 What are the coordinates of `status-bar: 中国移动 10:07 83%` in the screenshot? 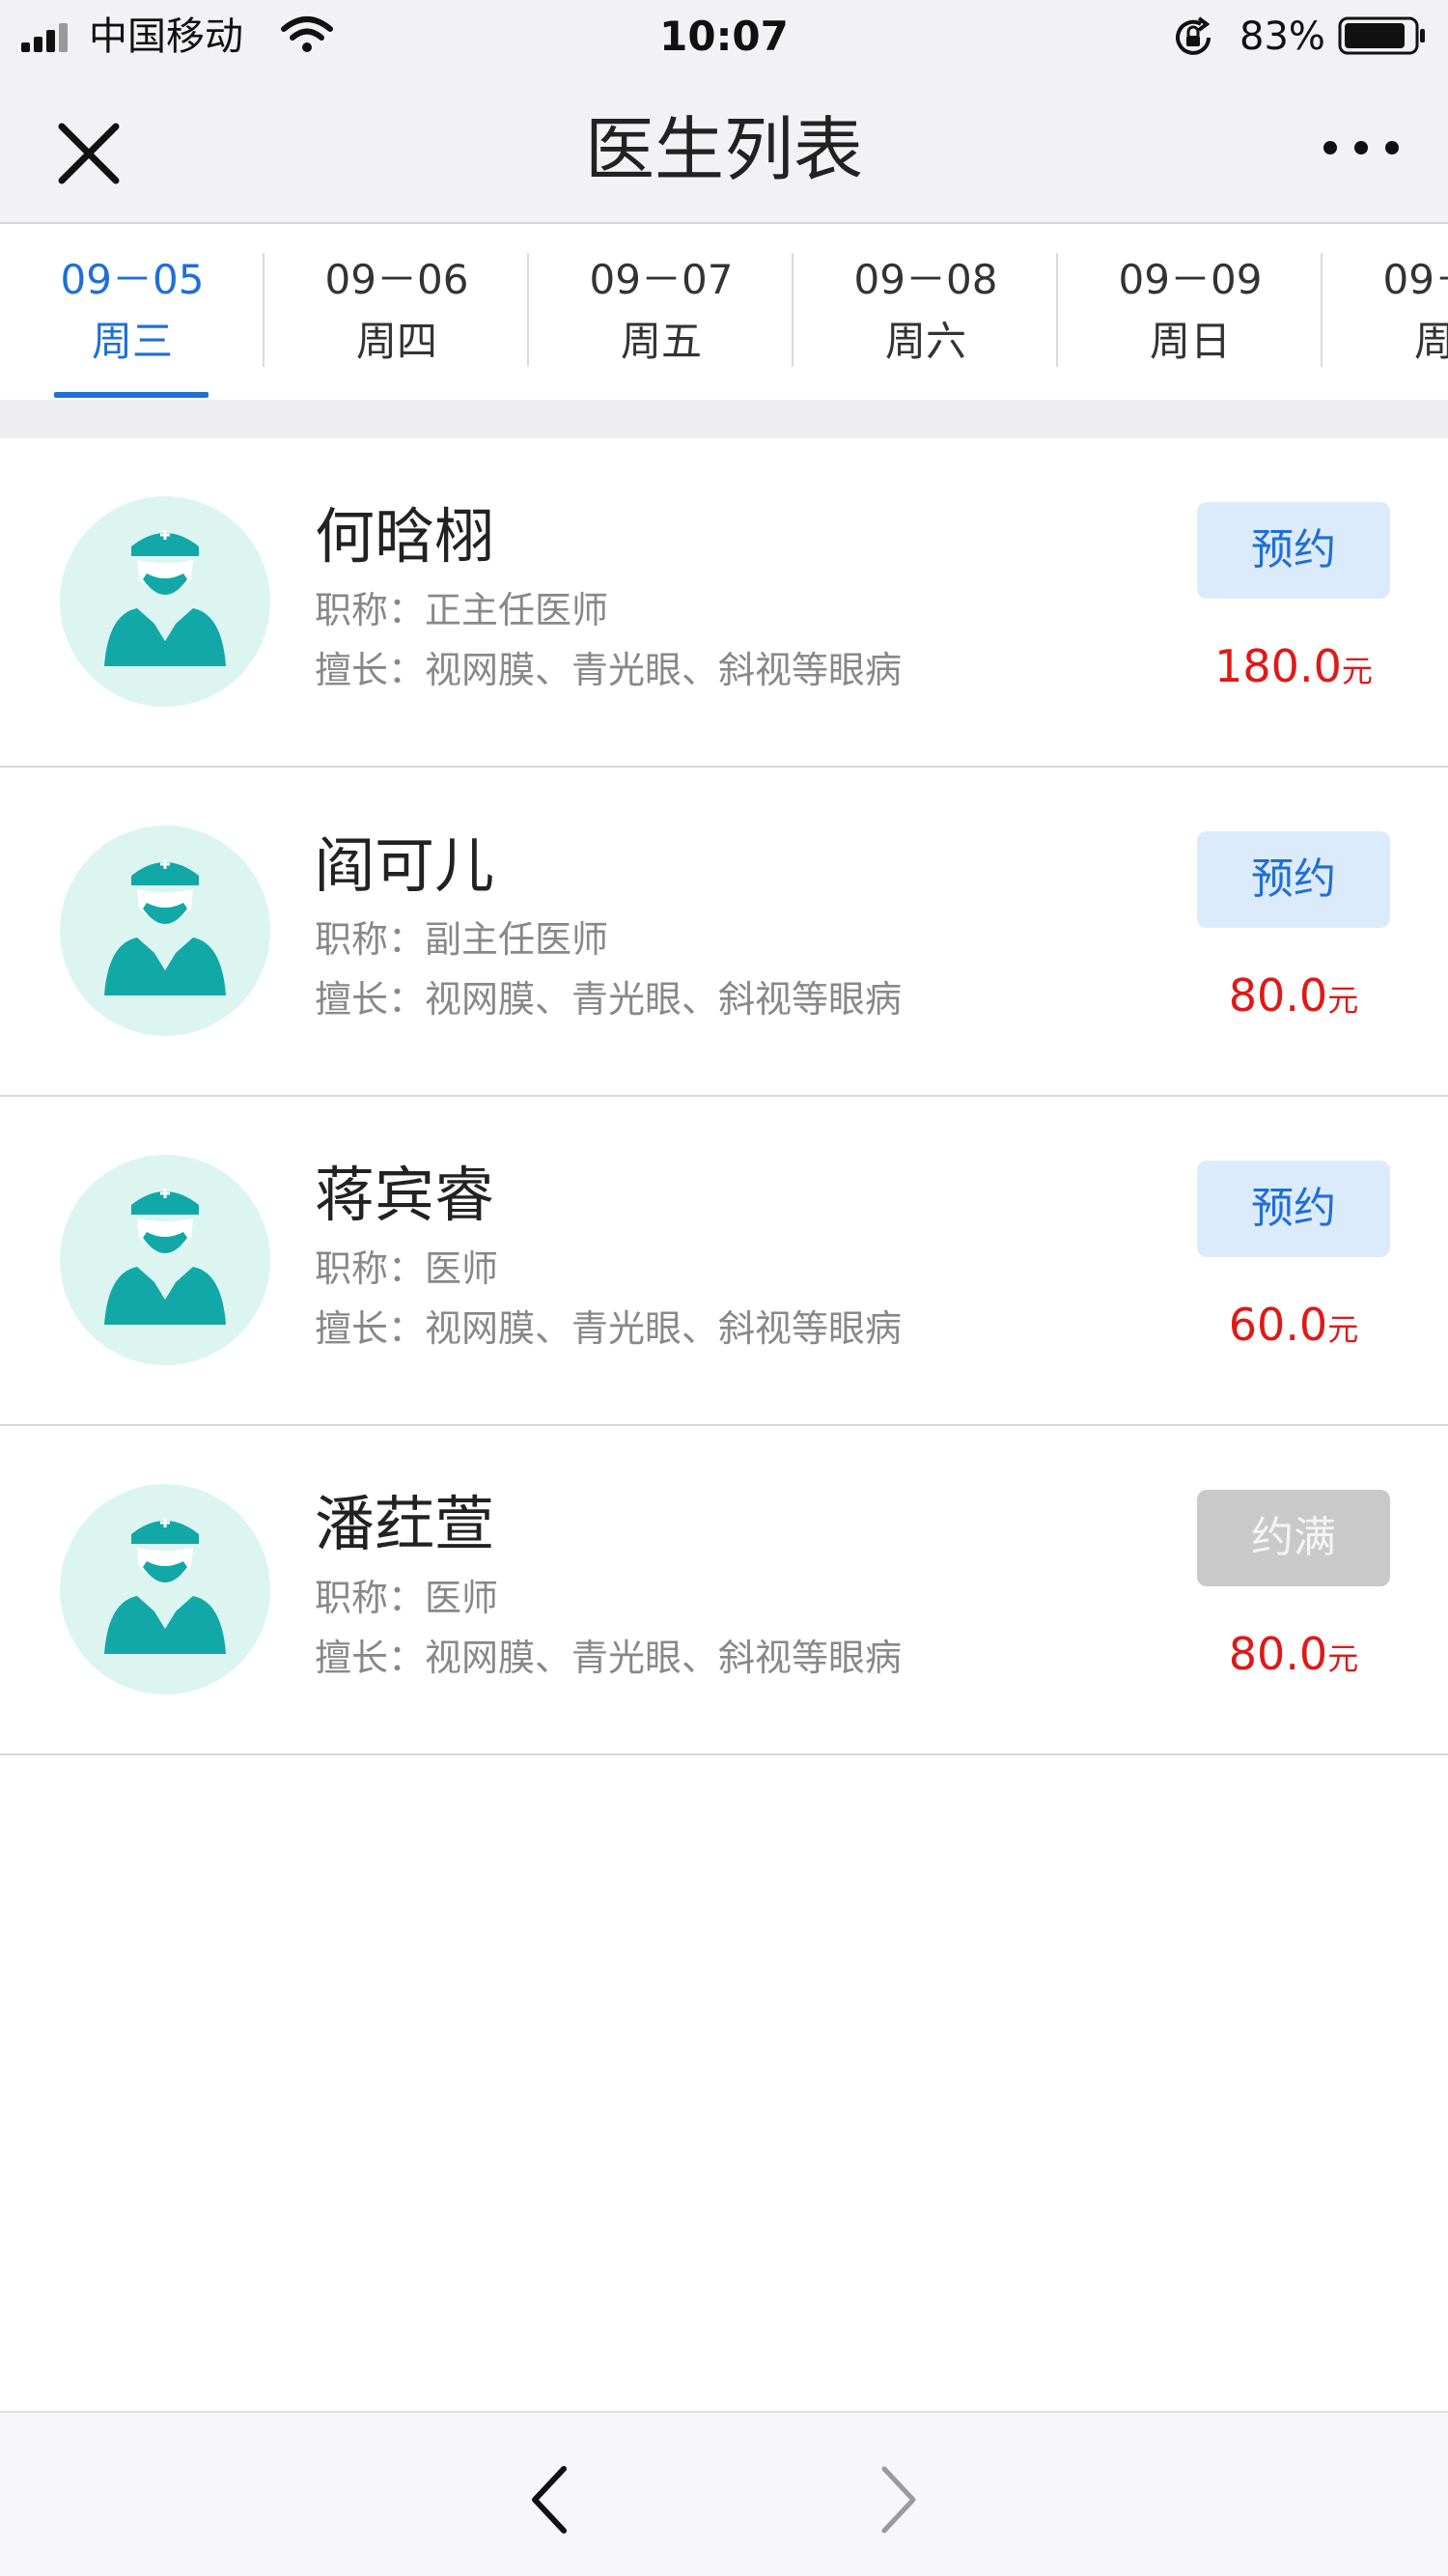 It's located at (724, 36).